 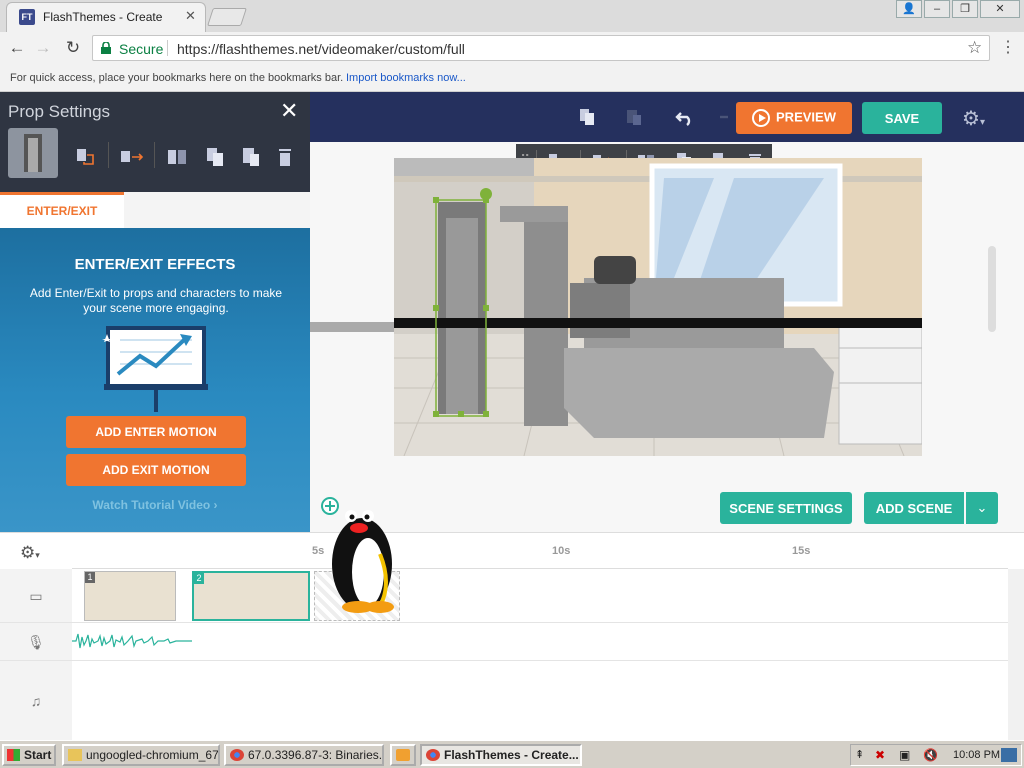 What do you see at coordinates (132, 157) in the screenshot?
I see `motion-icon` at bounding box center [132, 157].